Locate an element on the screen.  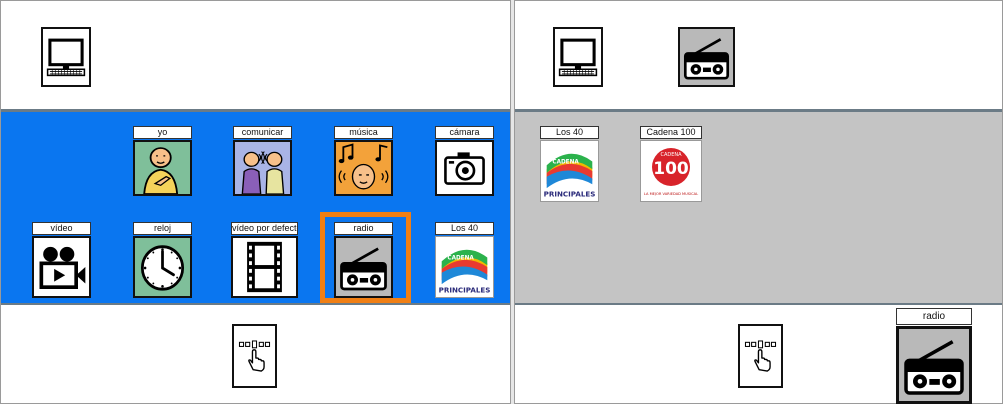
tile-video-por-defecto: vídeo por defecto is located at coordinates (264, 260).